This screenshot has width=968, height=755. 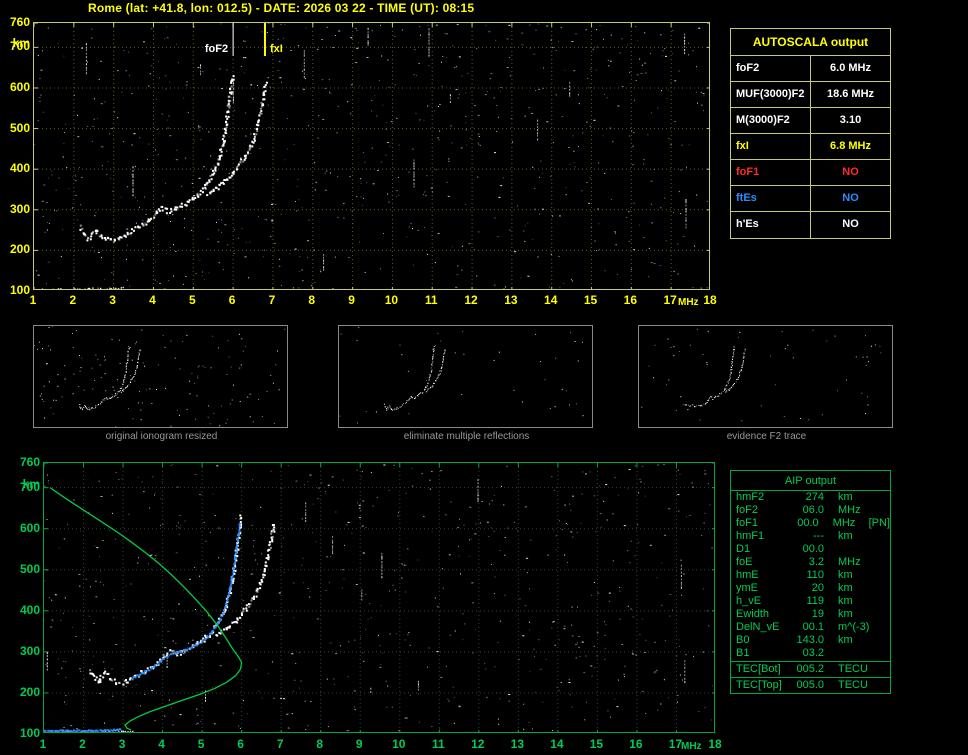 What do you see at coordinates (312, 300) in the screenshot?
I see `x-tick-label: 8` at bounding box center [312, 300].